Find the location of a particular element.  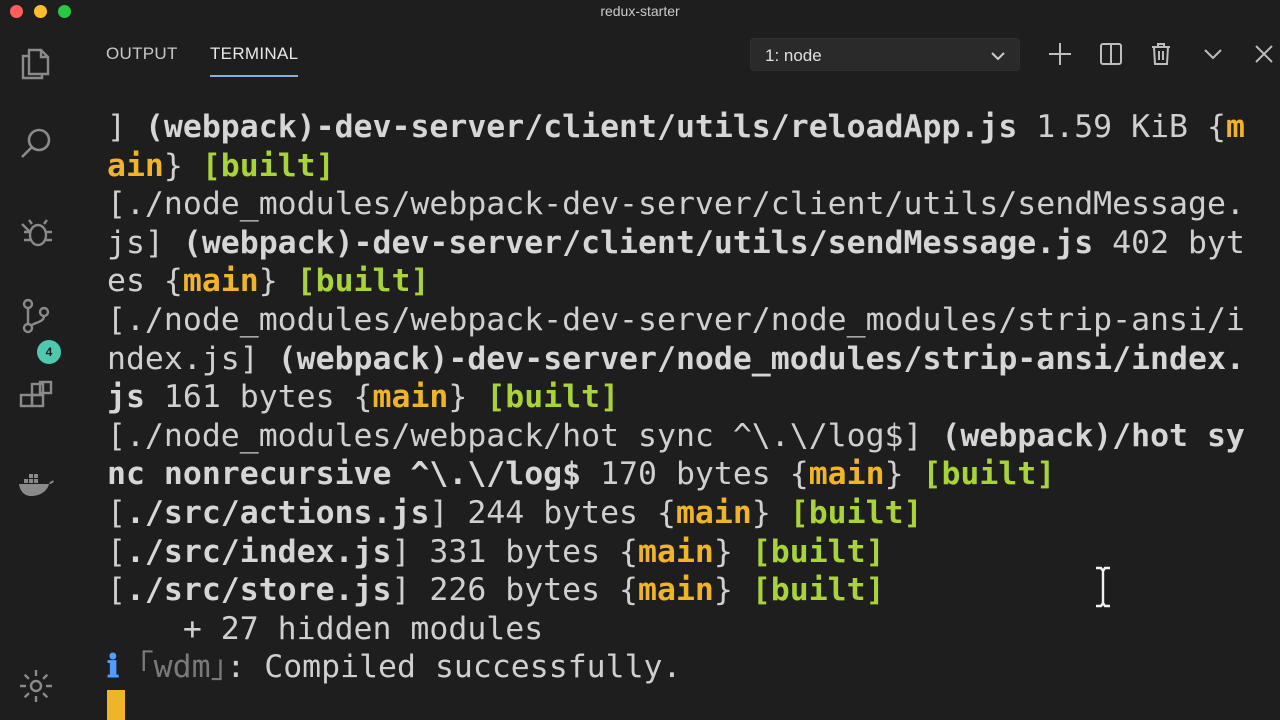

panel-header: OUTPUT TERMINAL 1: node is located at coordinates (676, 56).